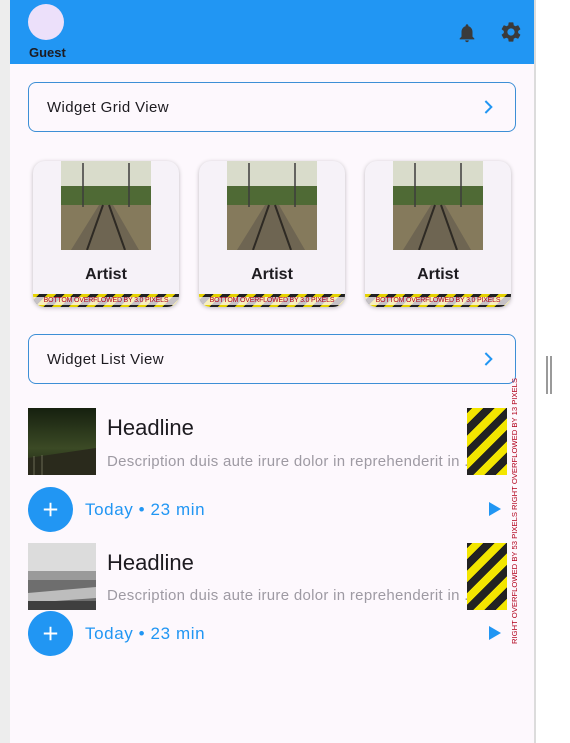  I want to click on widget-list-view-button: Widget List View, so click(272, 359).